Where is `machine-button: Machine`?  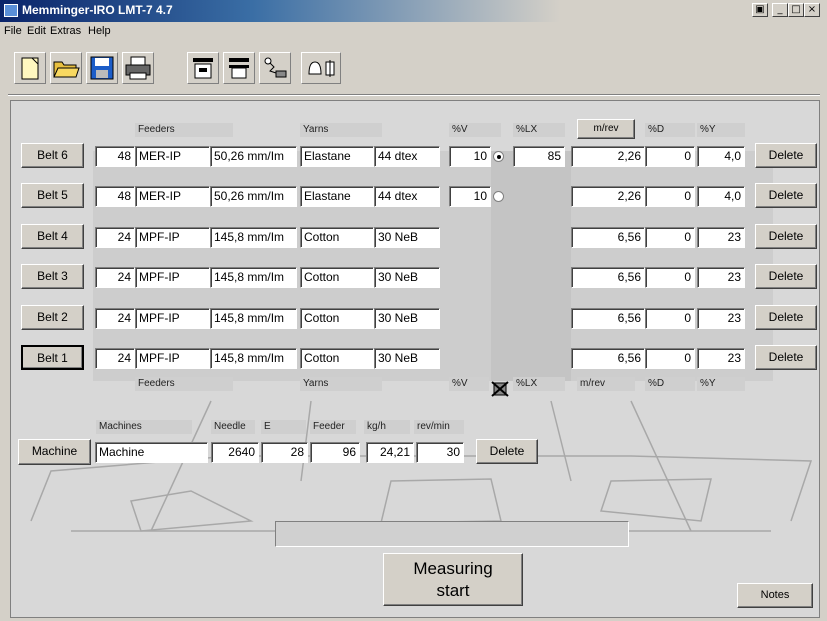 machine-button: Machine is located at coordinates (54, 452).